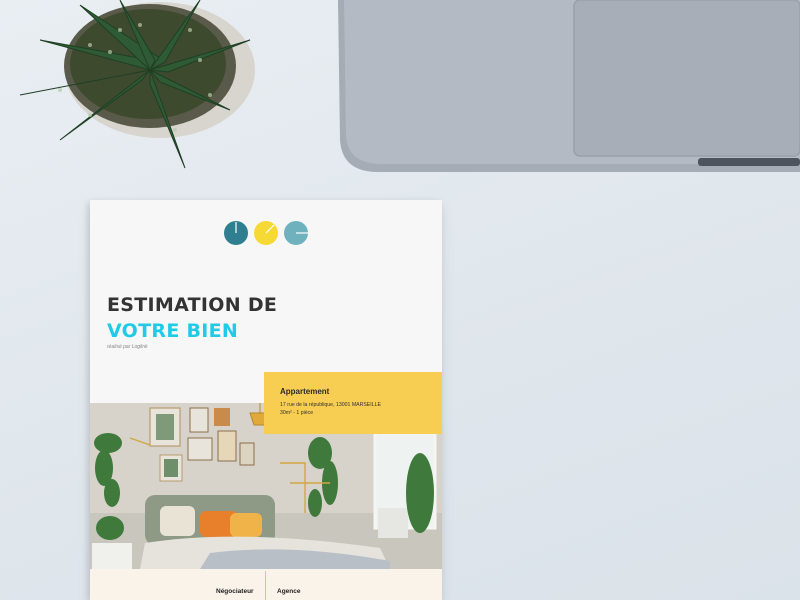 The height and width of the screenshot is (600, 800). Describe the element at coordinates (330, 405) in the screenshot. I see `property-address: 17 rue de la république, 13001 MARSEILLE` at that location.